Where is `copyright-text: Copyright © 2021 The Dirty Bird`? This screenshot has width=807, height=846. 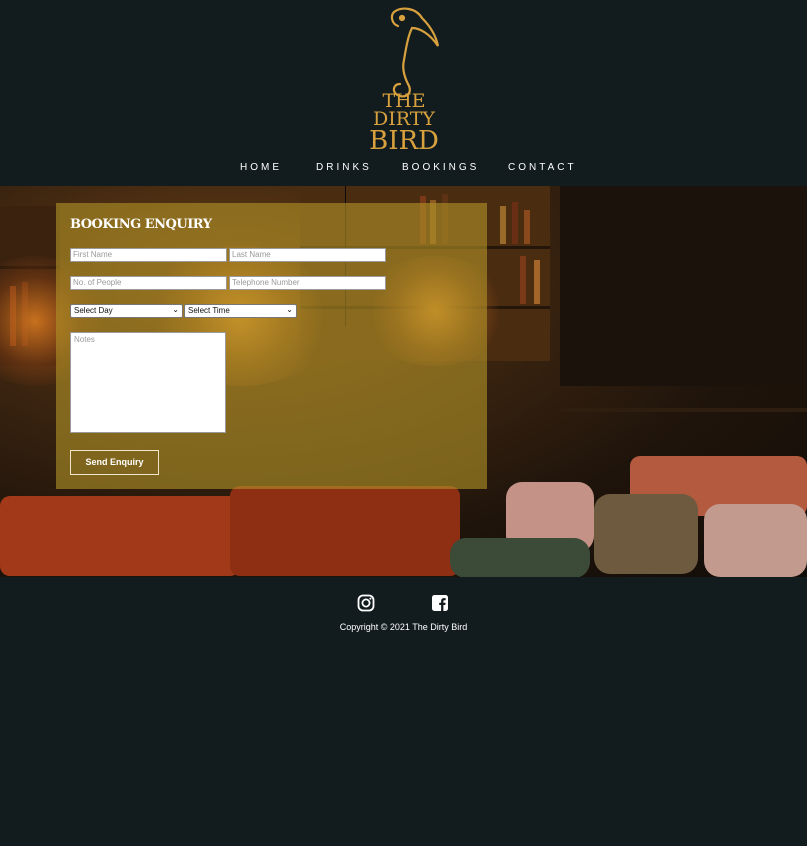 copyright-text: Copyright © 2021 The Dirty Bird is located at coordinates (403, 627).